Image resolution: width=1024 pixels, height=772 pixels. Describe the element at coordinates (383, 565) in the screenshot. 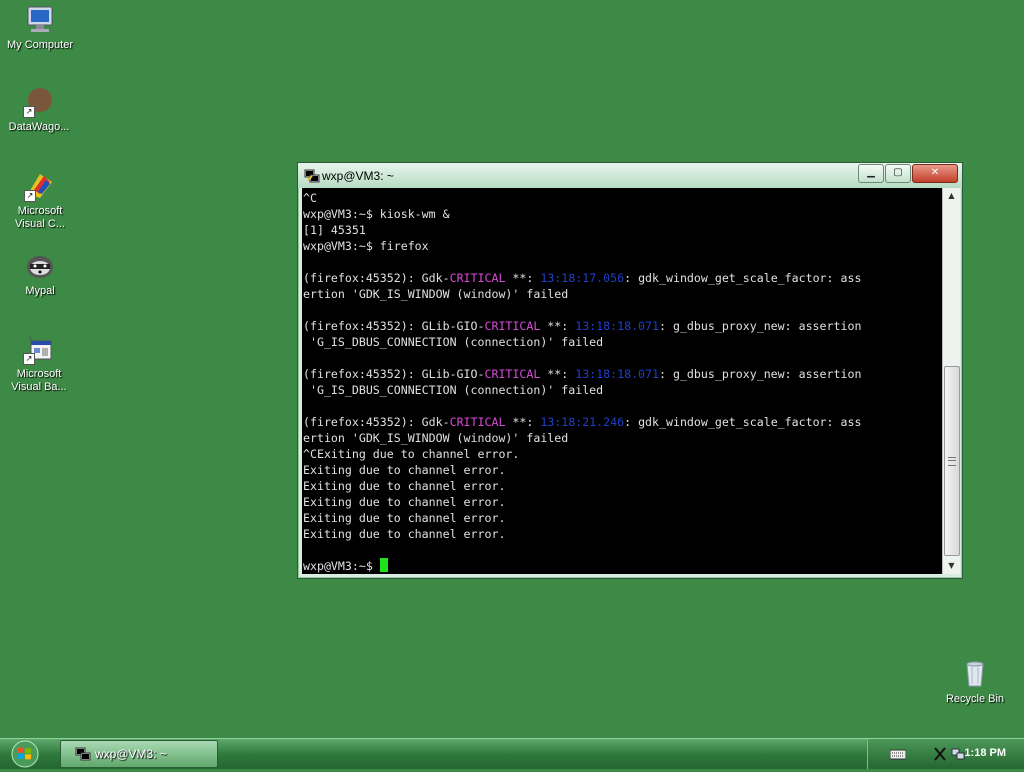

I see `cursor-icon` at that location.